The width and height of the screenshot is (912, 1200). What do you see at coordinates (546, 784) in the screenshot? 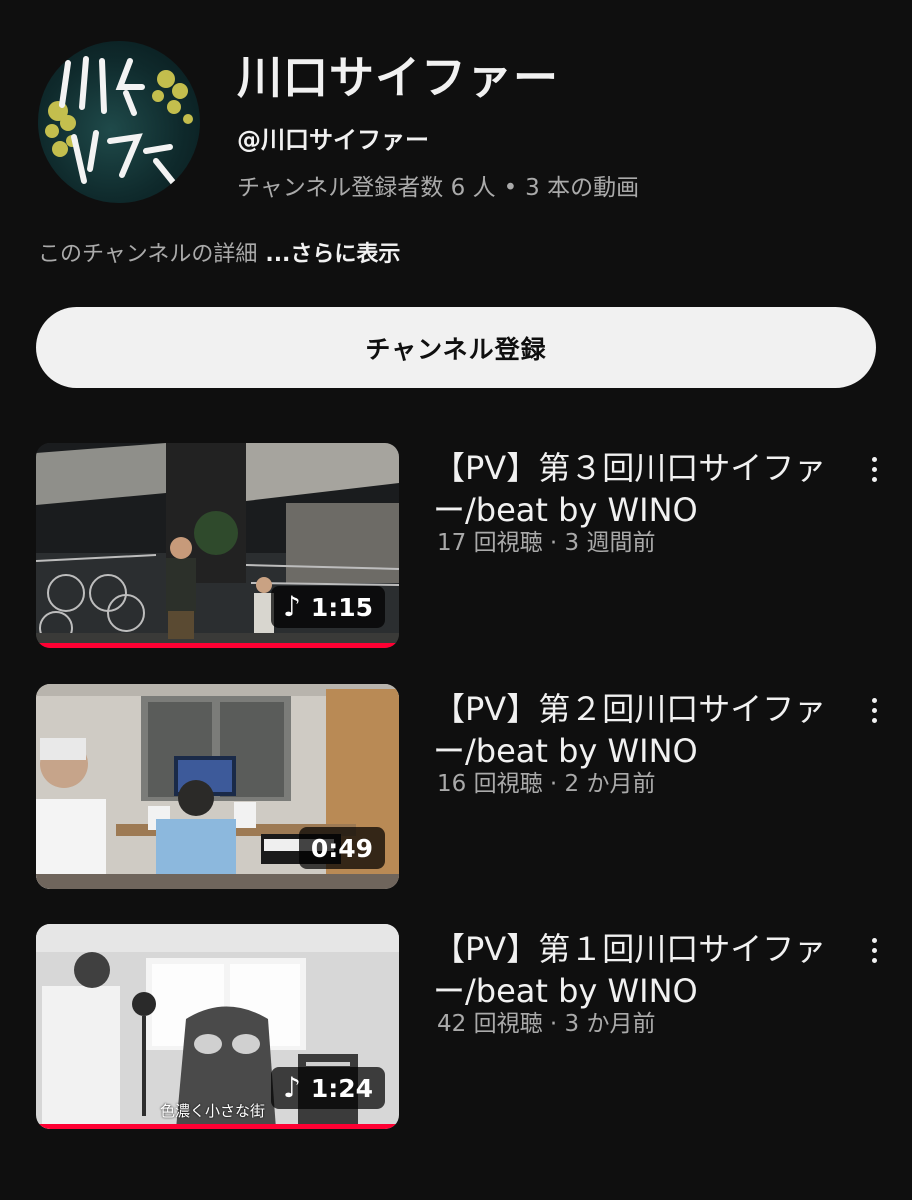
I see `video-meta: 16 回視聴 · 2 か月前` at bounding box center [546, 784].